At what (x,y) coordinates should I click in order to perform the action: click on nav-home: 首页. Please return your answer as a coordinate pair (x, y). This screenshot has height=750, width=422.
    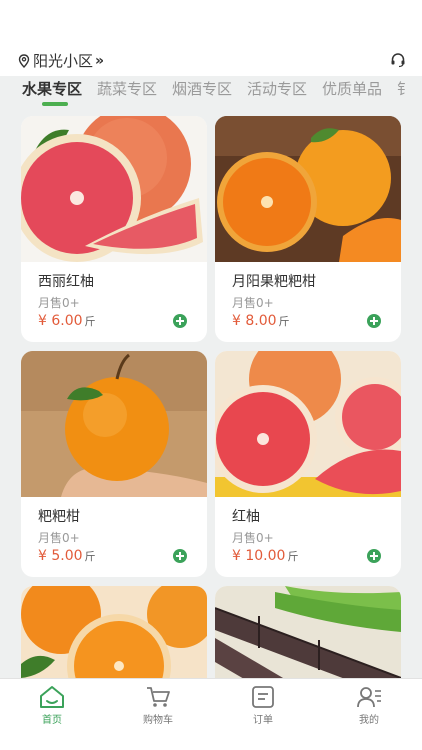
    Looking at the image, I should click on (52, 705).